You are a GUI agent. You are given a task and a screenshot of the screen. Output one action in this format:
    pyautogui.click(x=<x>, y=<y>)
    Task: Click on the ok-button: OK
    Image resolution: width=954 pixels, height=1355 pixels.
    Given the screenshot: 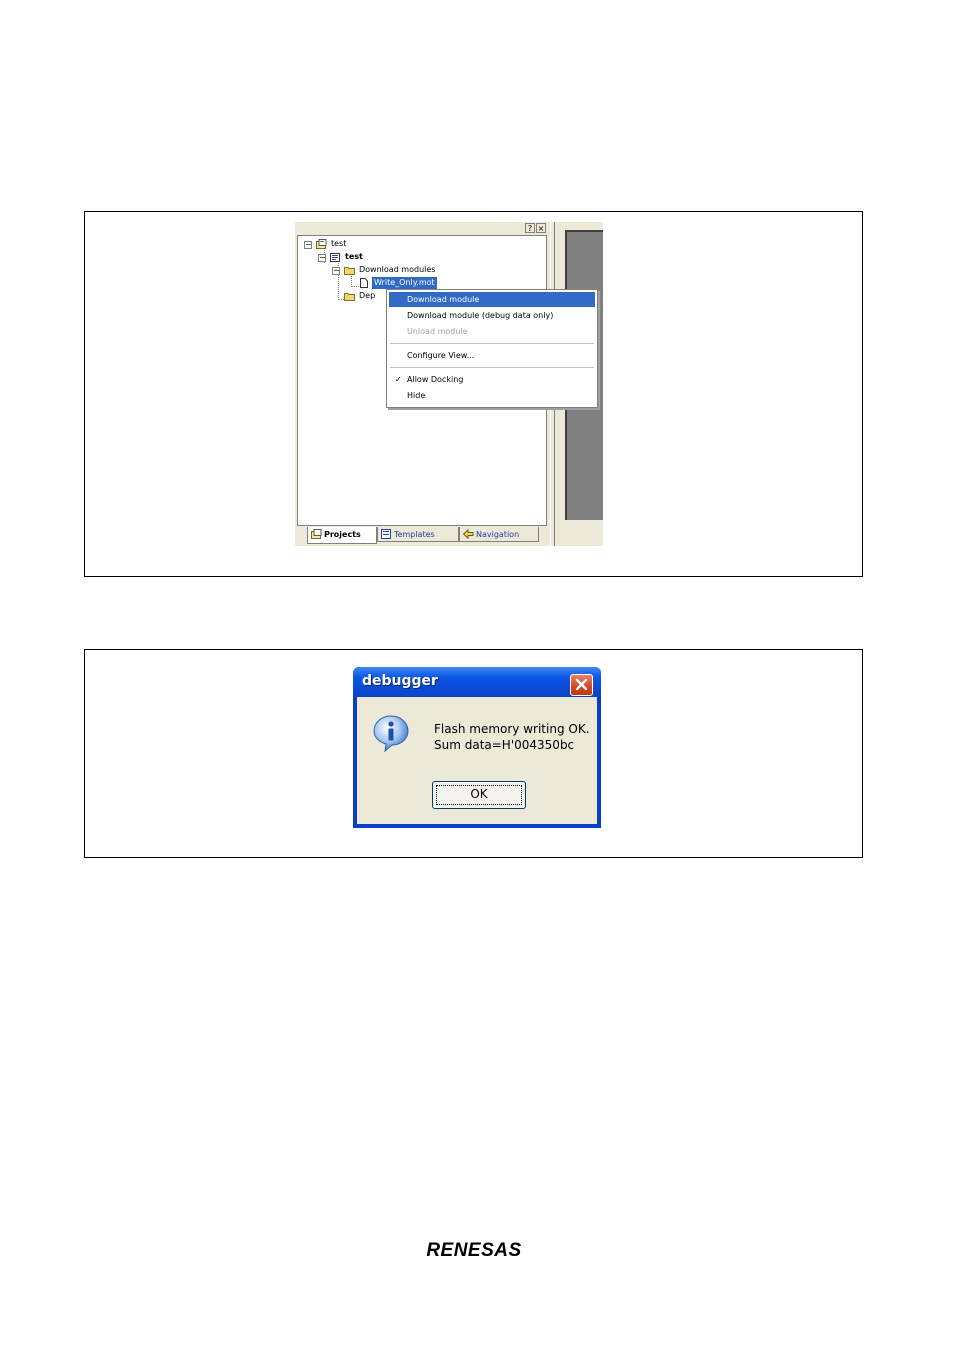 What is the action you would take?
    pyautogui.click(x=479, y=795)
    